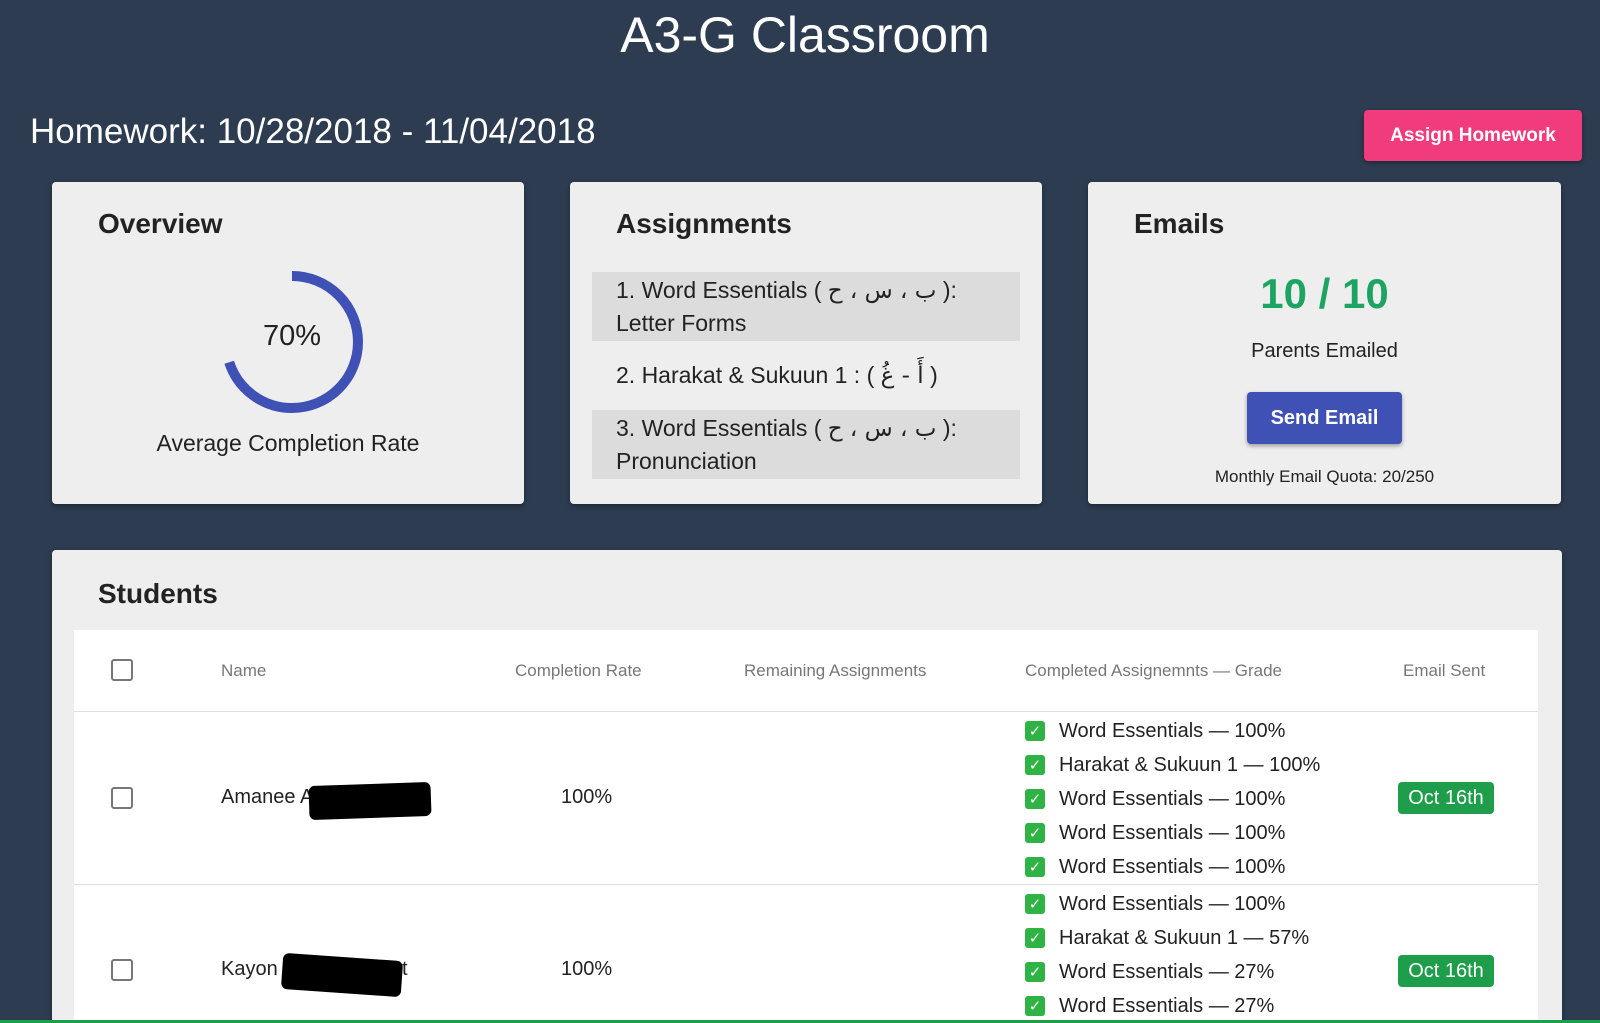  I want to click on column-header-email-sent: Email Sent, so click(1444, 671).